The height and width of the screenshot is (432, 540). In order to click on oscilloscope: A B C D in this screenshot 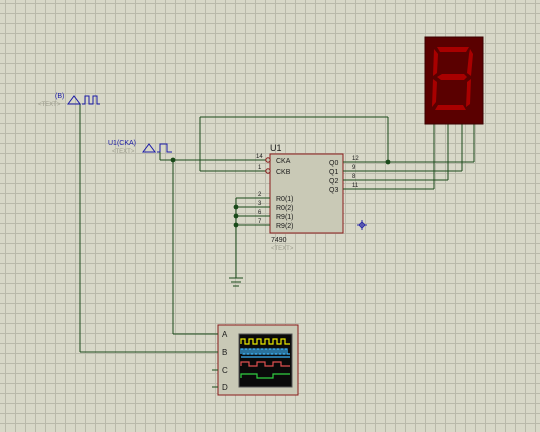, I will do `click(255, 360)`.